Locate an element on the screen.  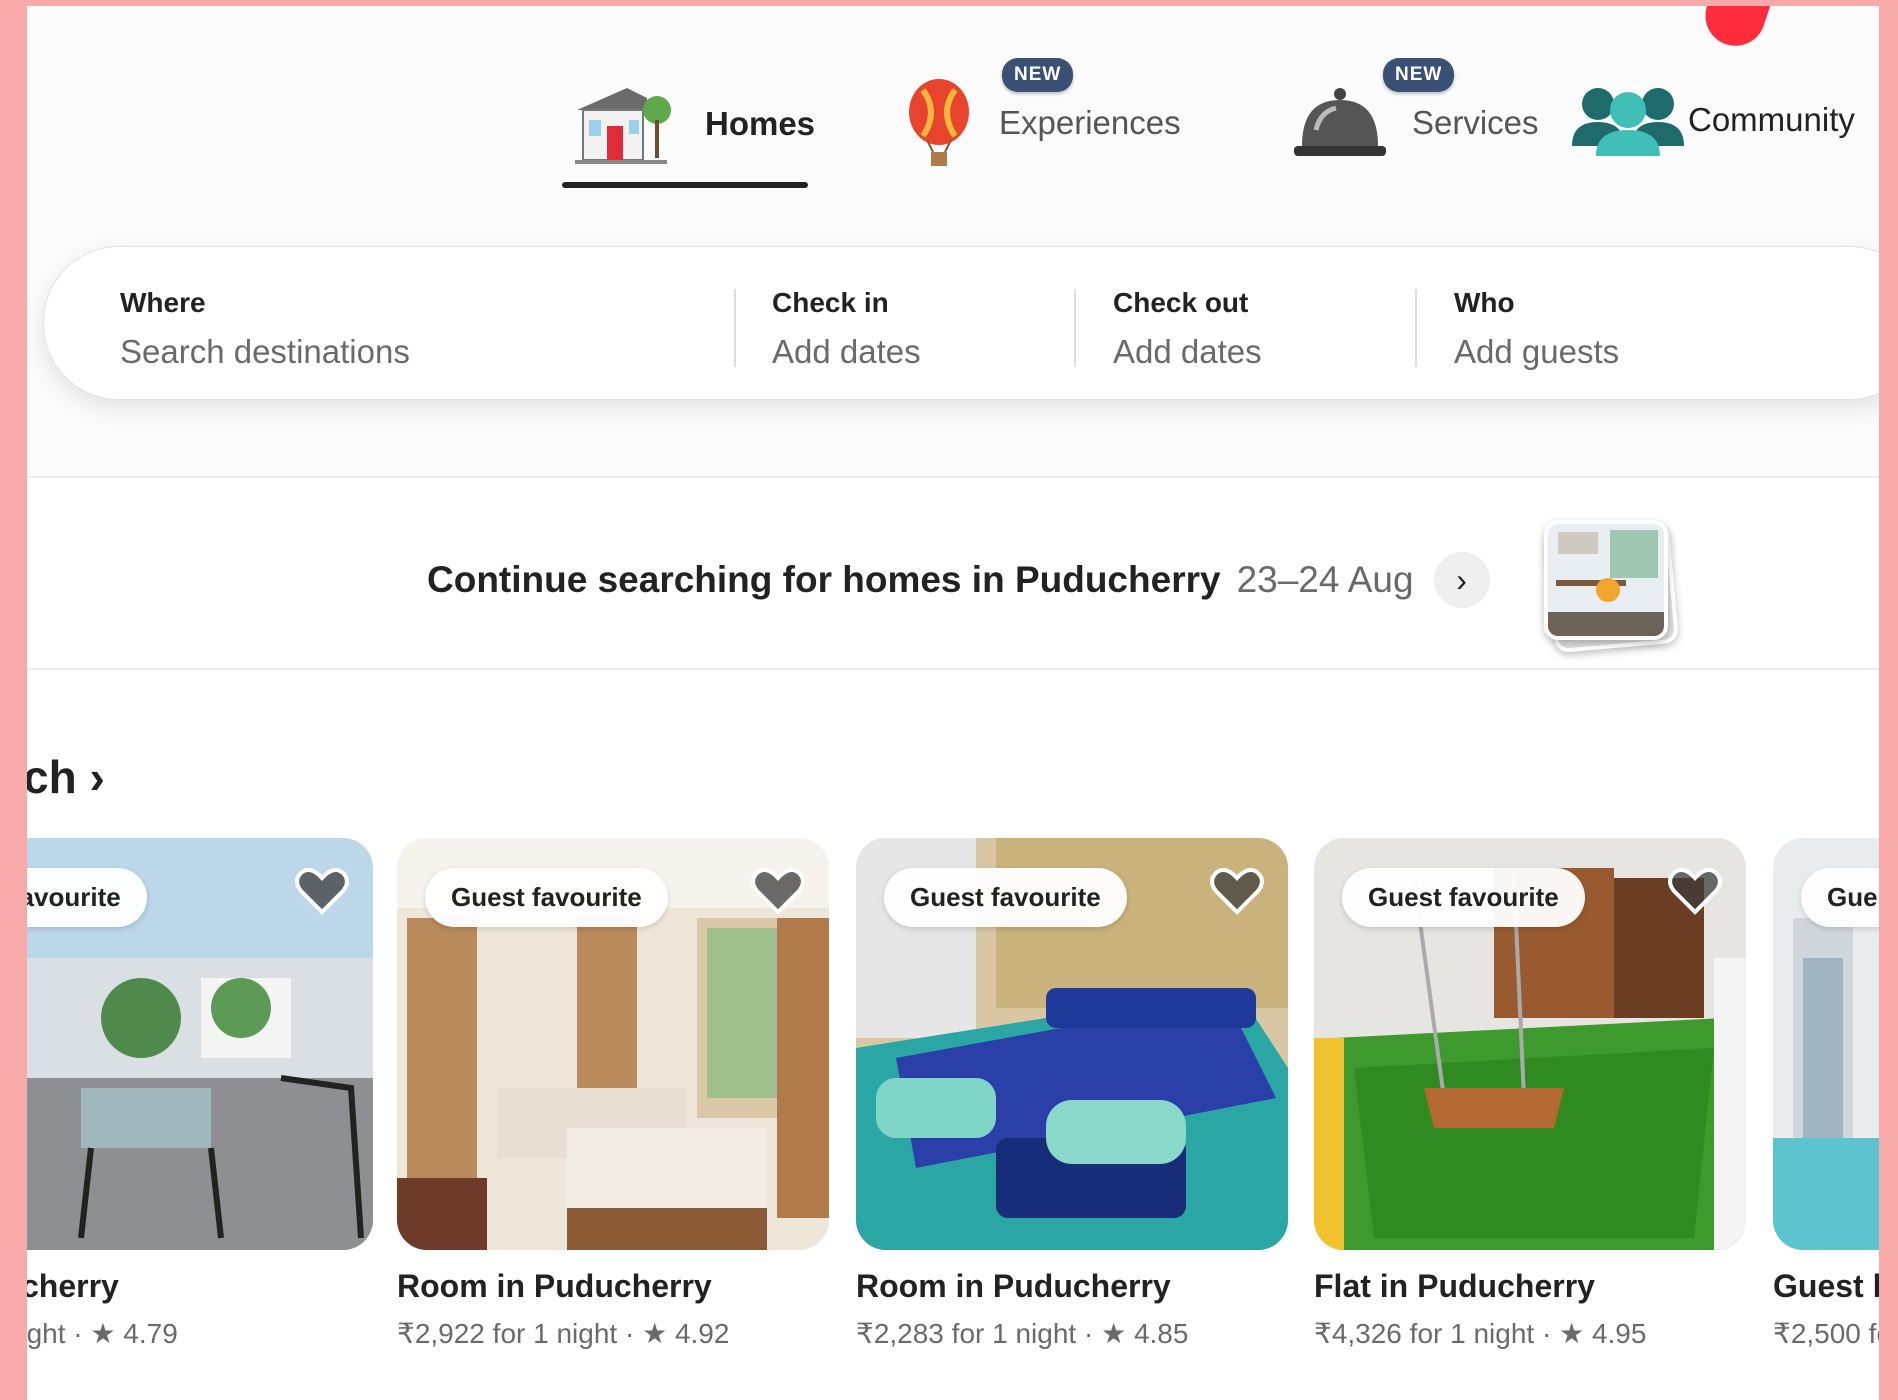
tab-homes: Homes is located at coordinates (691, 124).